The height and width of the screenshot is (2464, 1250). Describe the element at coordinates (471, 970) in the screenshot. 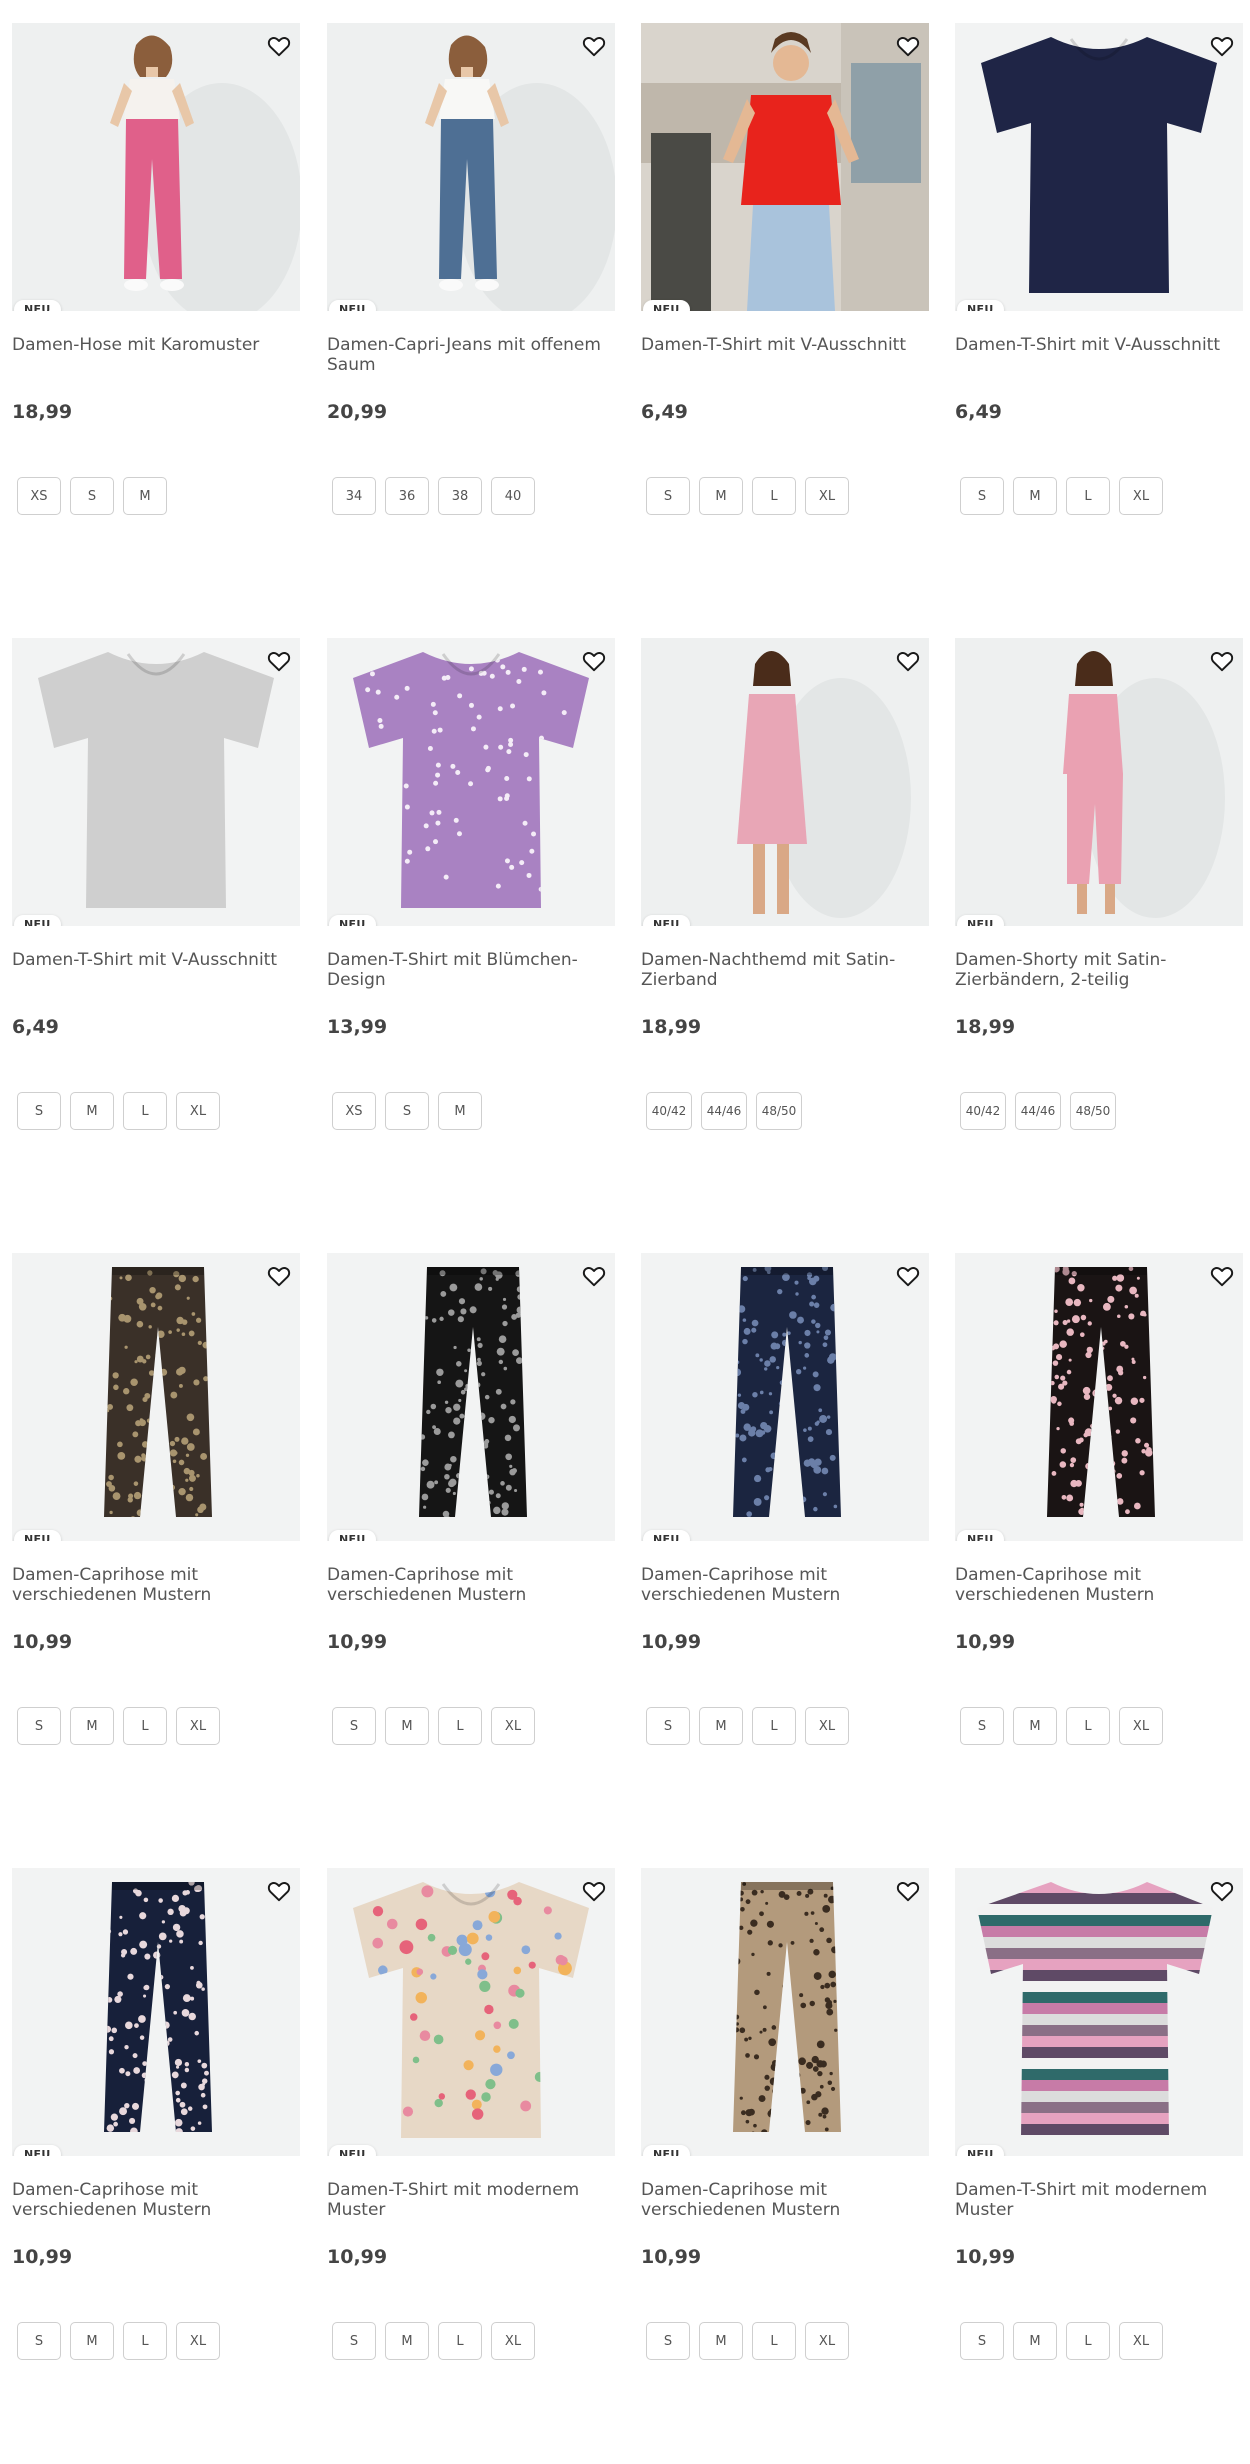

I see `product-title: Damen-T-Shirt mit Blümchen-Design` at that location.